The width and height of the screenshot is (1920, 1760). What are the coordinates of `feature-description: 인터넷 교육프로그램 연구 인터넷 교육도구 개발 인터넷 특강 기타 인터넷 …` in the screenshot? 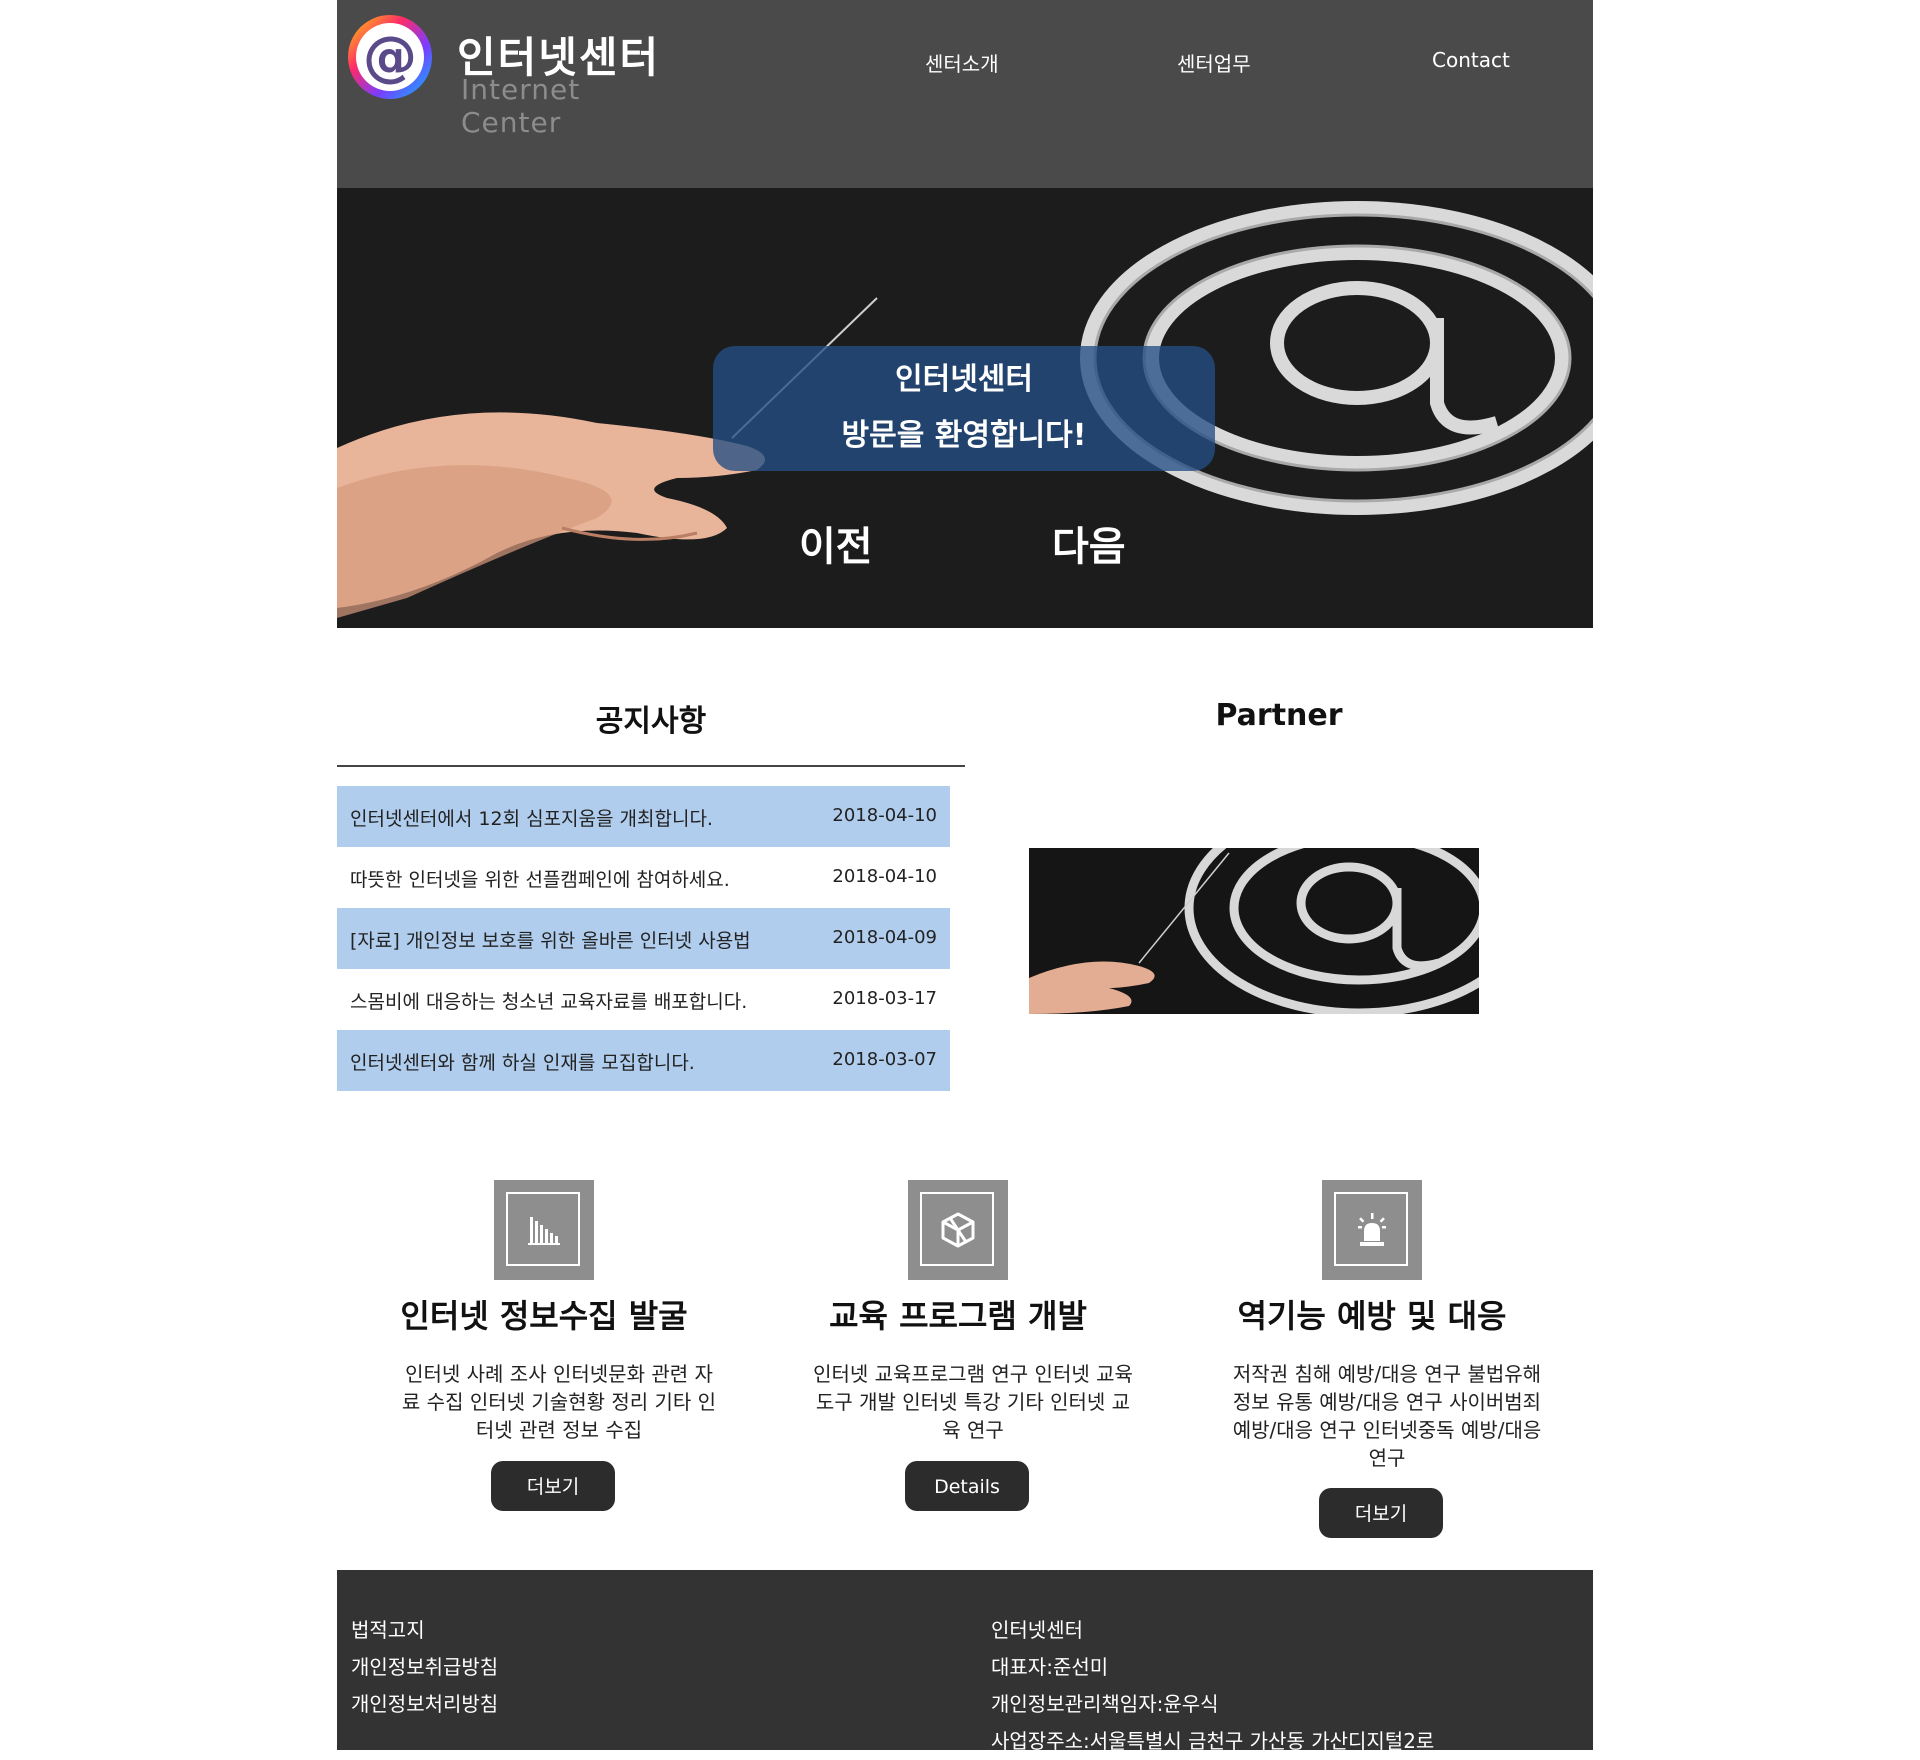 It's located at (973, 1402).